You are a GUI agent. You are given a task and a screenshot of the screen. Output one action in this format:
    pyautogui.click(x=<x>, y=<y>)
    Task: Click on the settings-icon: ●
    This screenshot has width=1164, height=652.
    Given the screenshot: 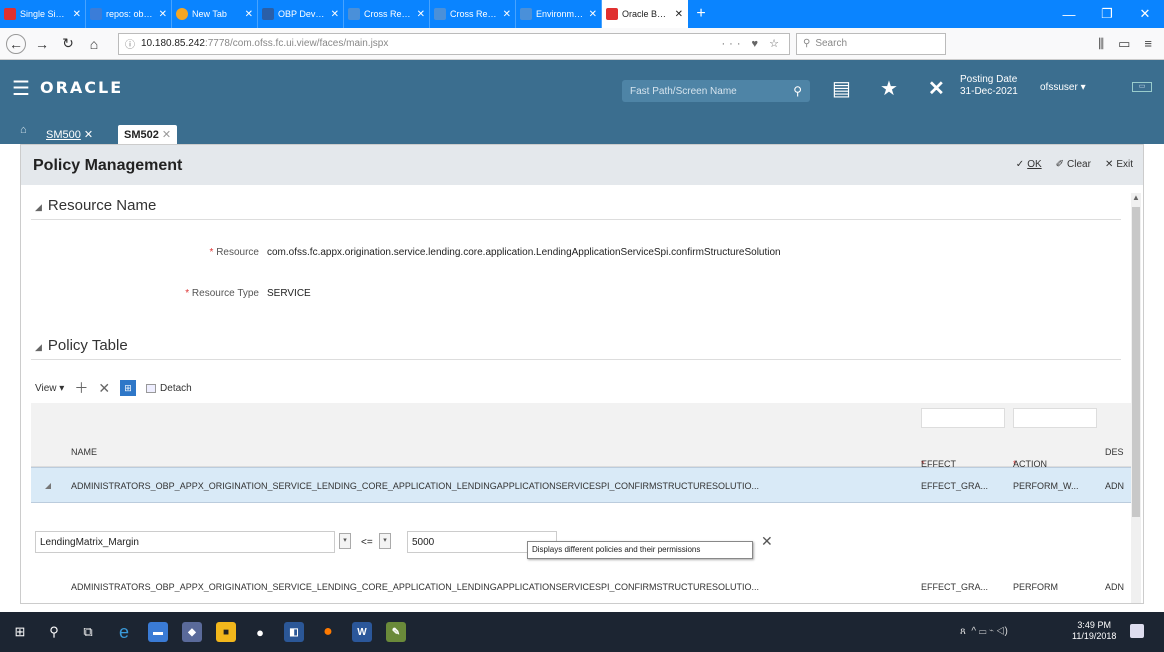 What is the action you would take?
    pyautogui.click(x=260, y=632)
    